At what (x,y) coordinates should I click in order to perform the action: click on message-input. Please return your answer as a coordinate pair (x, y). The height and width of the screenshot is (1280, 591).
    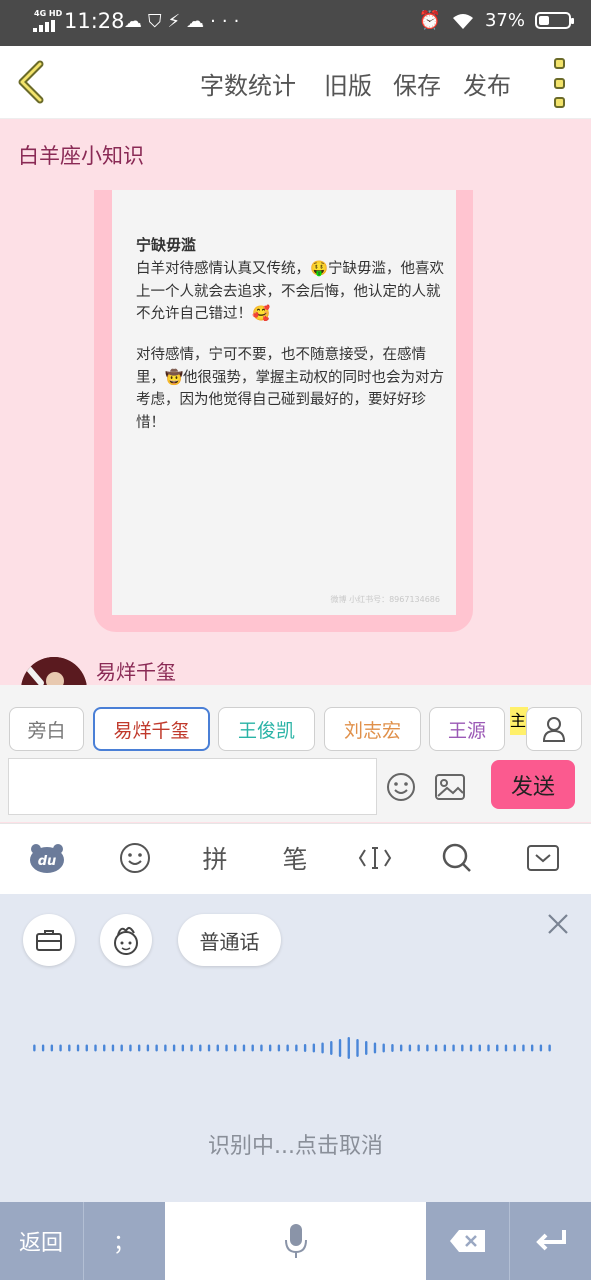
    Looking at the image, I should click on (192, 786).